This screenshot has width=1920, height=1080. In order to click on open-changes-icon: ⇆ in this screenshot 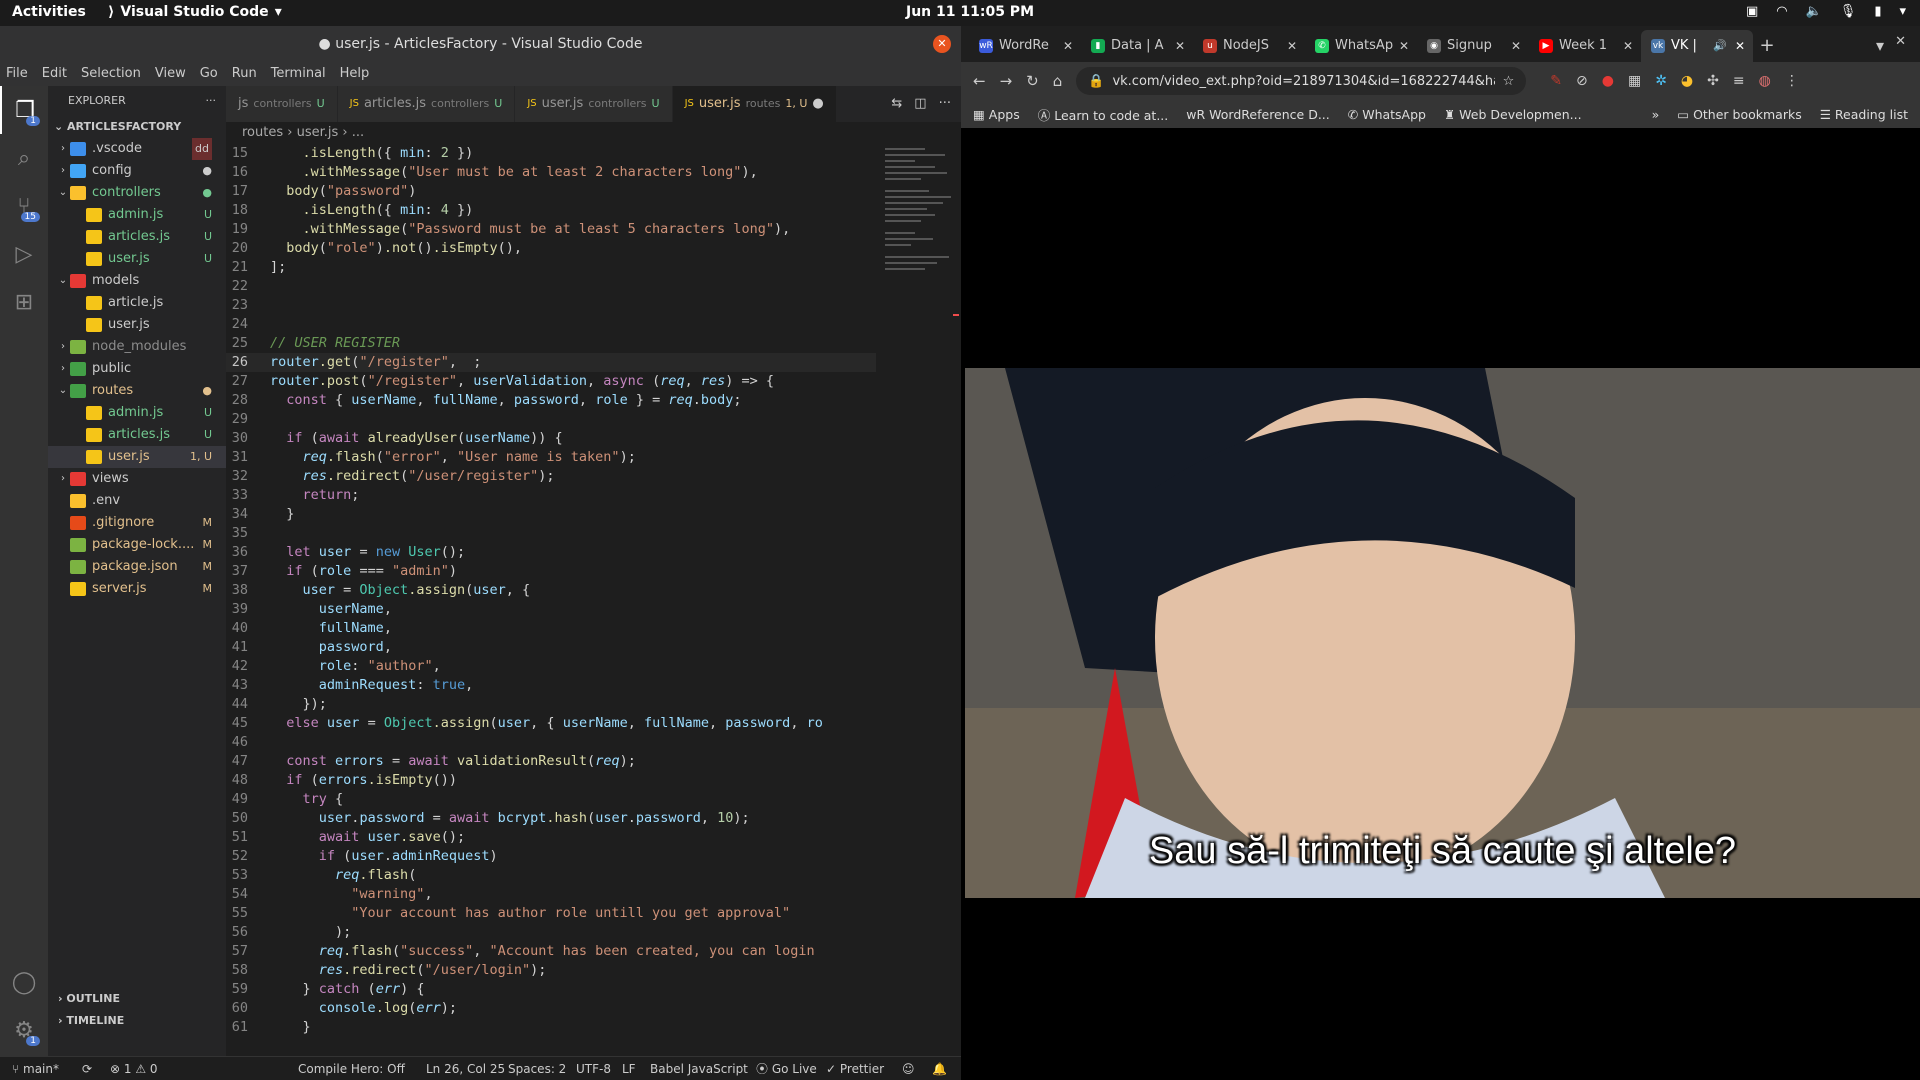, I will do `click(896, 104)`.